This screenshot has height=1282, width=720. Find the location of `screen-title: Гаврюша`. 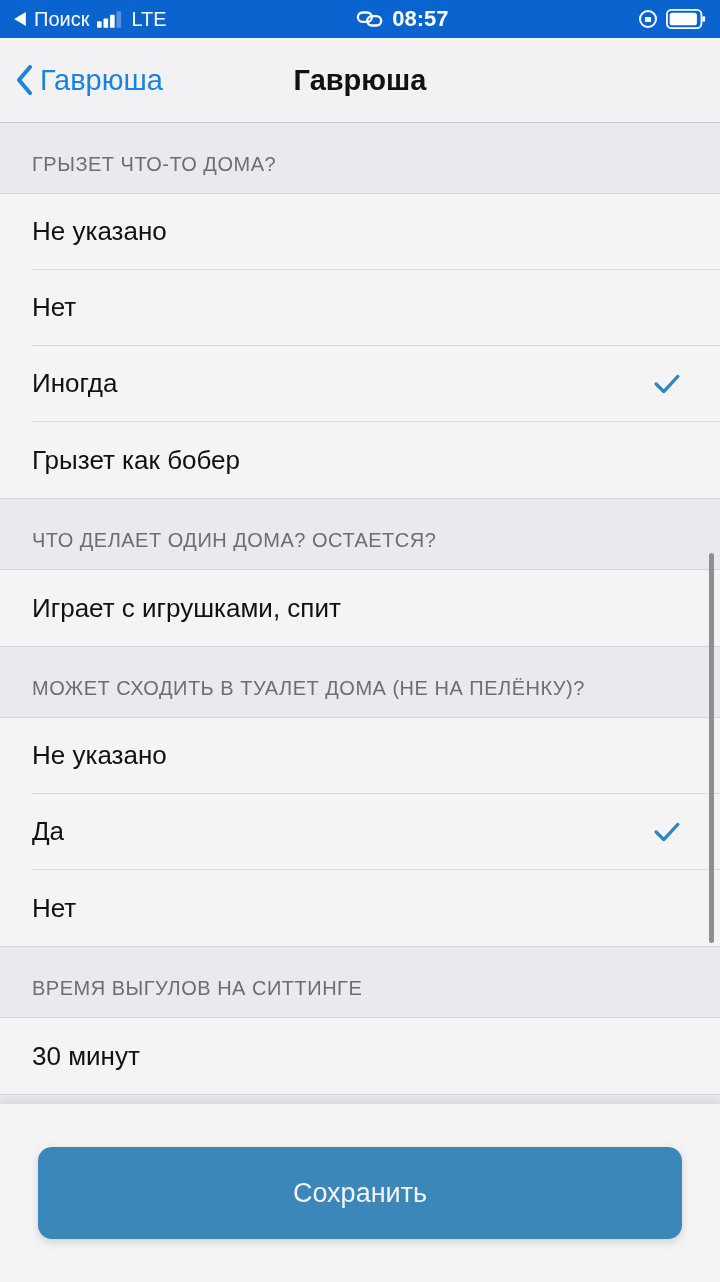

screen-title: Гаврюша is located at coordinates (360, 80).